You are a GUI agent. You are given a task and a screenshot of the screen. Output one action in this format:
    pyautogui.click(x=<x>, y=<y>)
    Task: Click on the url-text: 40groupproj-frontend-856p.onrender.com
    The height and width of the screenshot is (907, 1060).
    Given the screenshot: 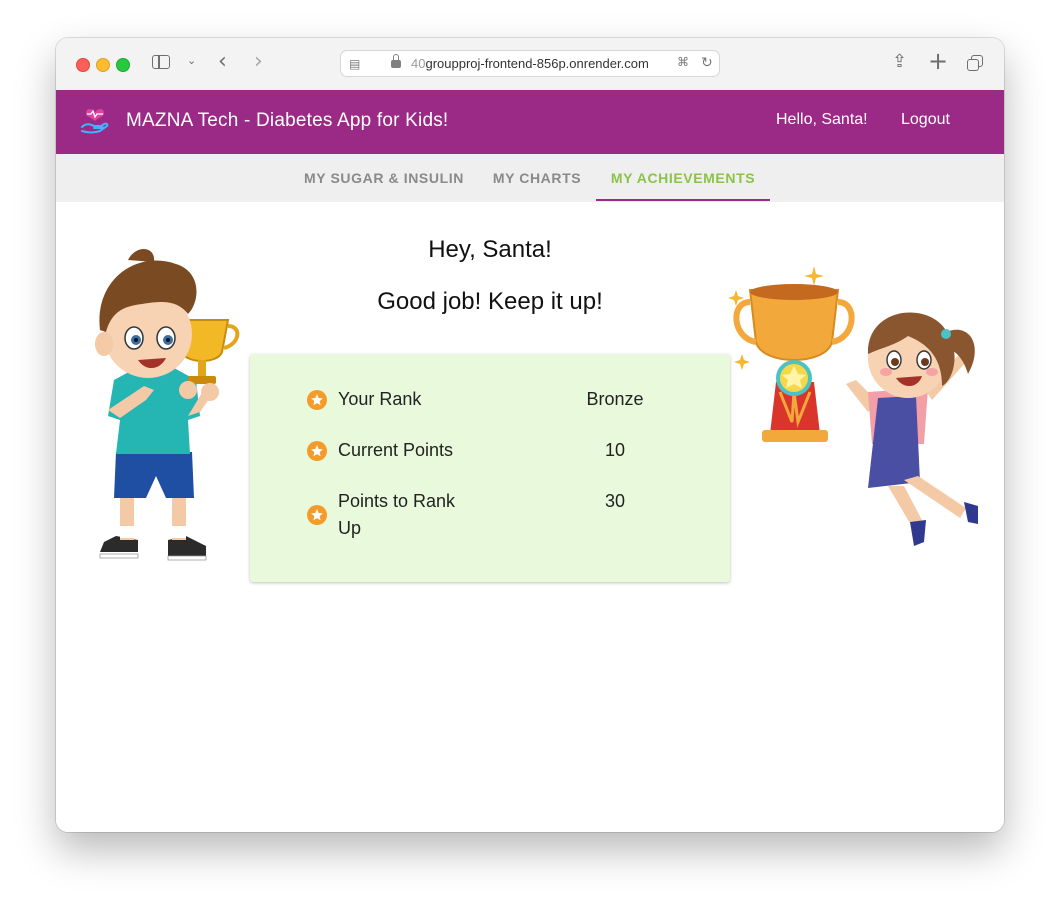 What is the action you would take?
    pyautogui.click(x=530, y=63)
    